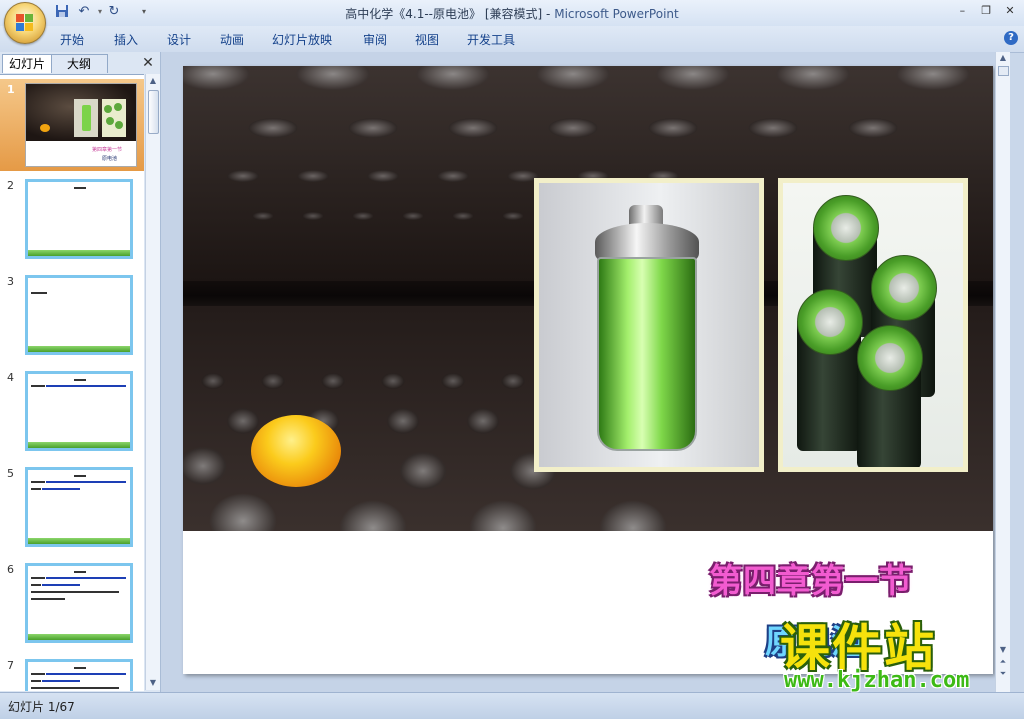 Image resolution: width=1024 pixels, height=719 pixels. I want to click on slide-thumbnail-3: 3, so click(72, 317).